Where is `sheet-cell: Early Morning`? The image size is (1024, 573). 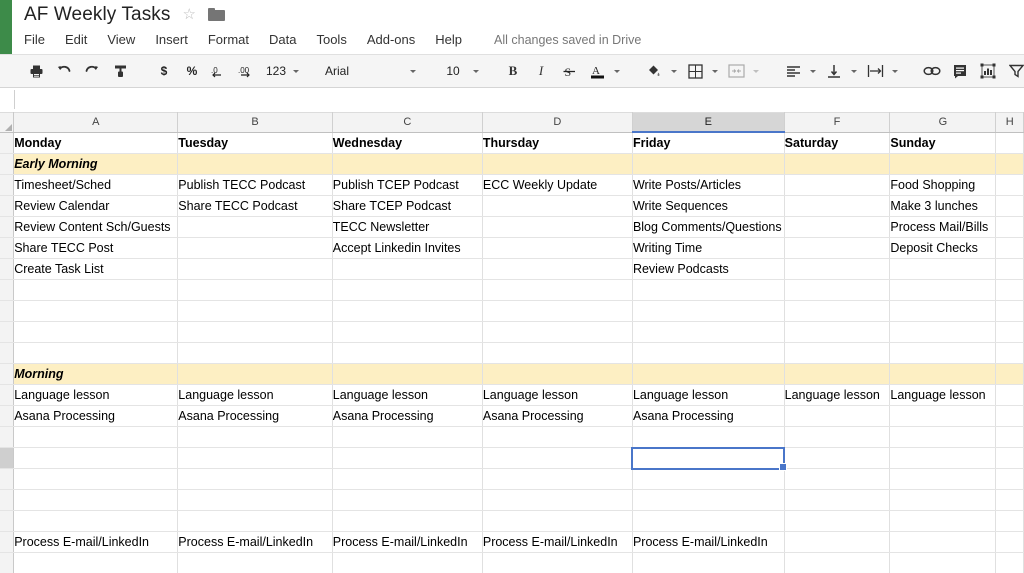
sheet-cell: Early Morning is located at coordinates (96, 164).